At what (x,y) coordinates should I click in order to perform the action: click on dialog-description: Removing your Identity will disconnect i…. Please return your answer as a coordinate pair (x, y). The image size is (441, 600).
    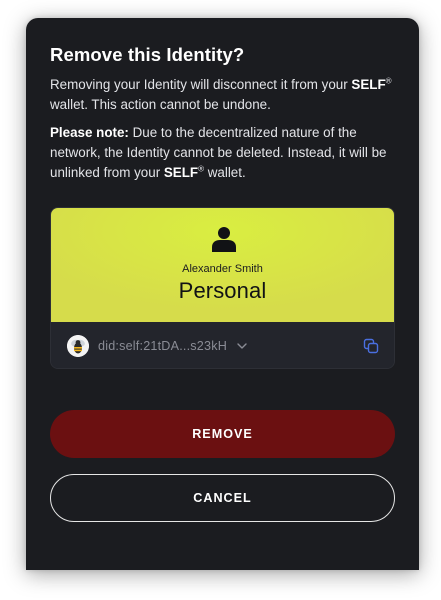
    Looking at the image, I should click on (221, 94).